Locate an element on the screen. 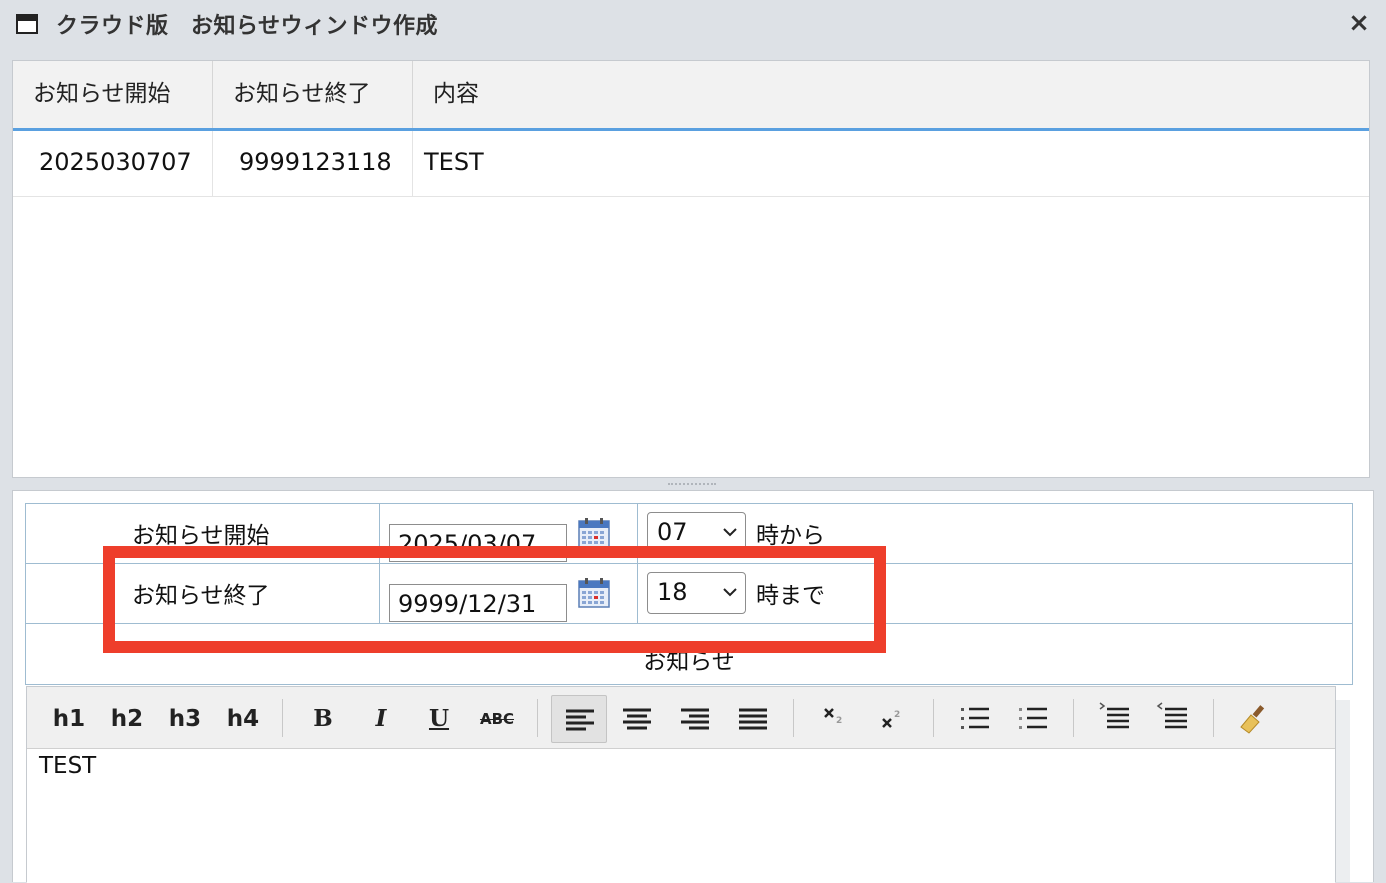  start-calendar-icon is located at coordinates (594, 533).